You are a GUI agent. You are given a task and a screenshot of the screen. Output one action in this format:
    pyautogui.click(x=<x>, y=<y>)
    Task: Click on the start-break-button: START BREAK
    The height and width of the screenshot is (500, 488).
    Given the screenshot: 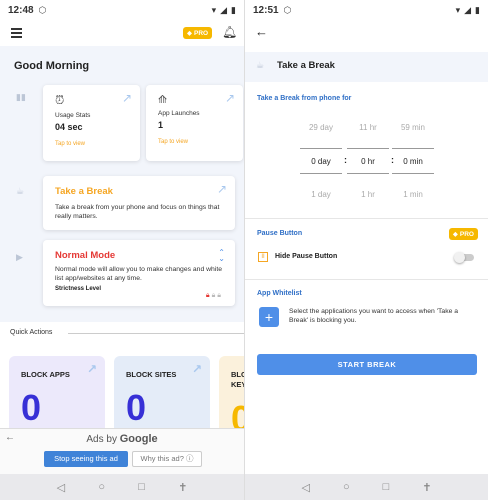 What is the action you would take?
    pyautogui.click(x=367, y=364)
    